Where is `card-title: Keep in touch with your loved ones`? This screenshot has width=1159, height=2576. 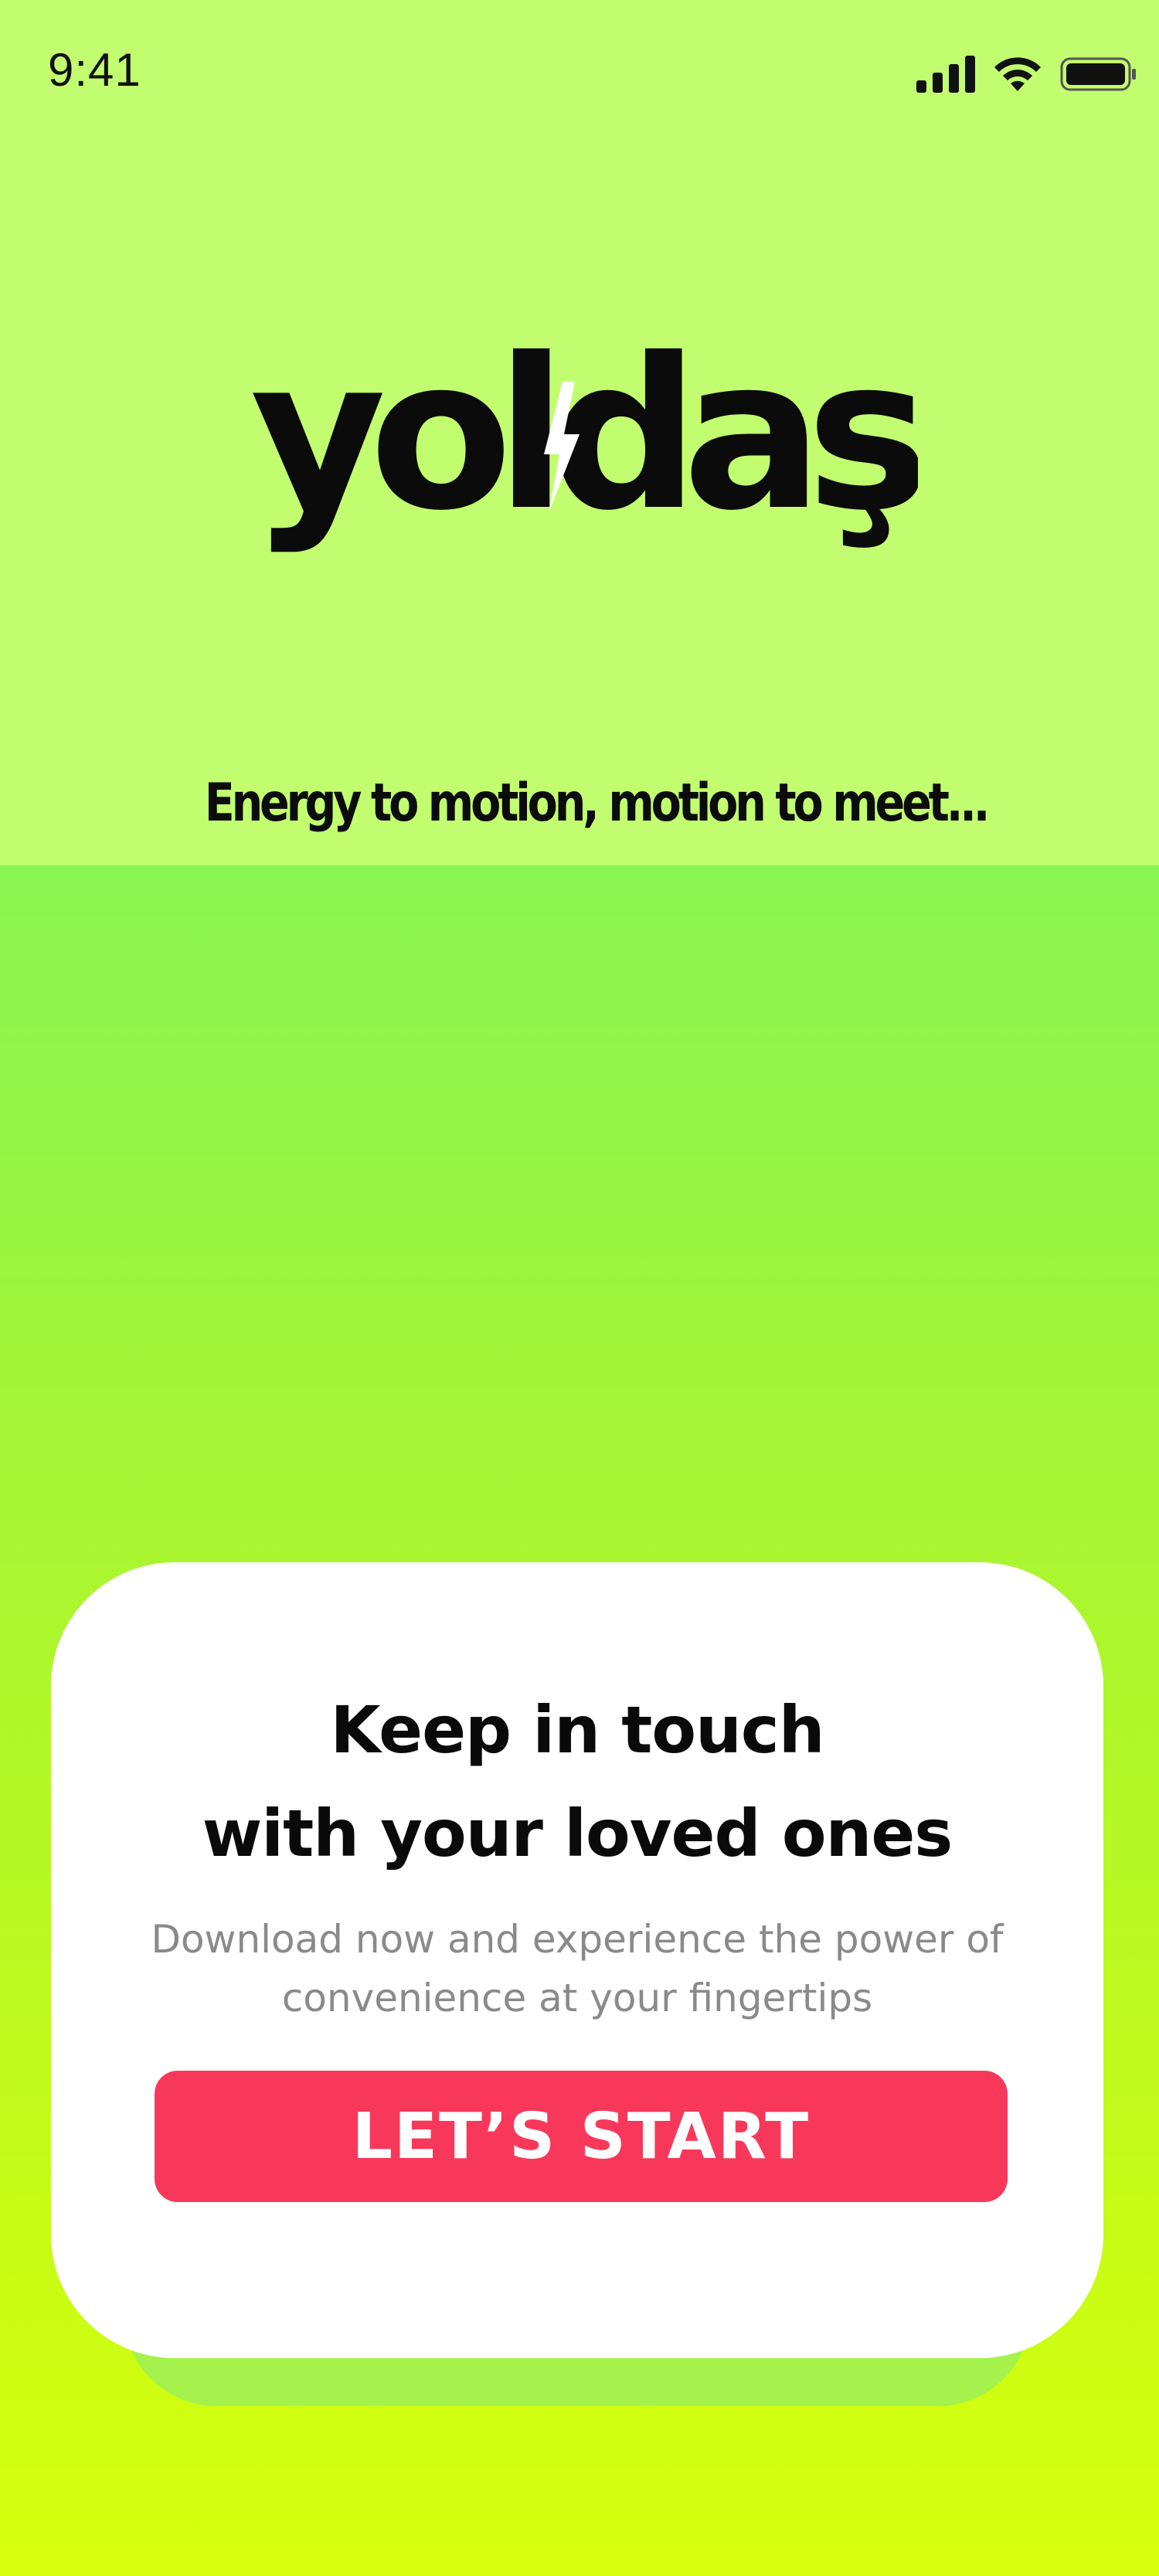 card-title: Keep in touch with your loved ones is located at coordinates (577, 1781).